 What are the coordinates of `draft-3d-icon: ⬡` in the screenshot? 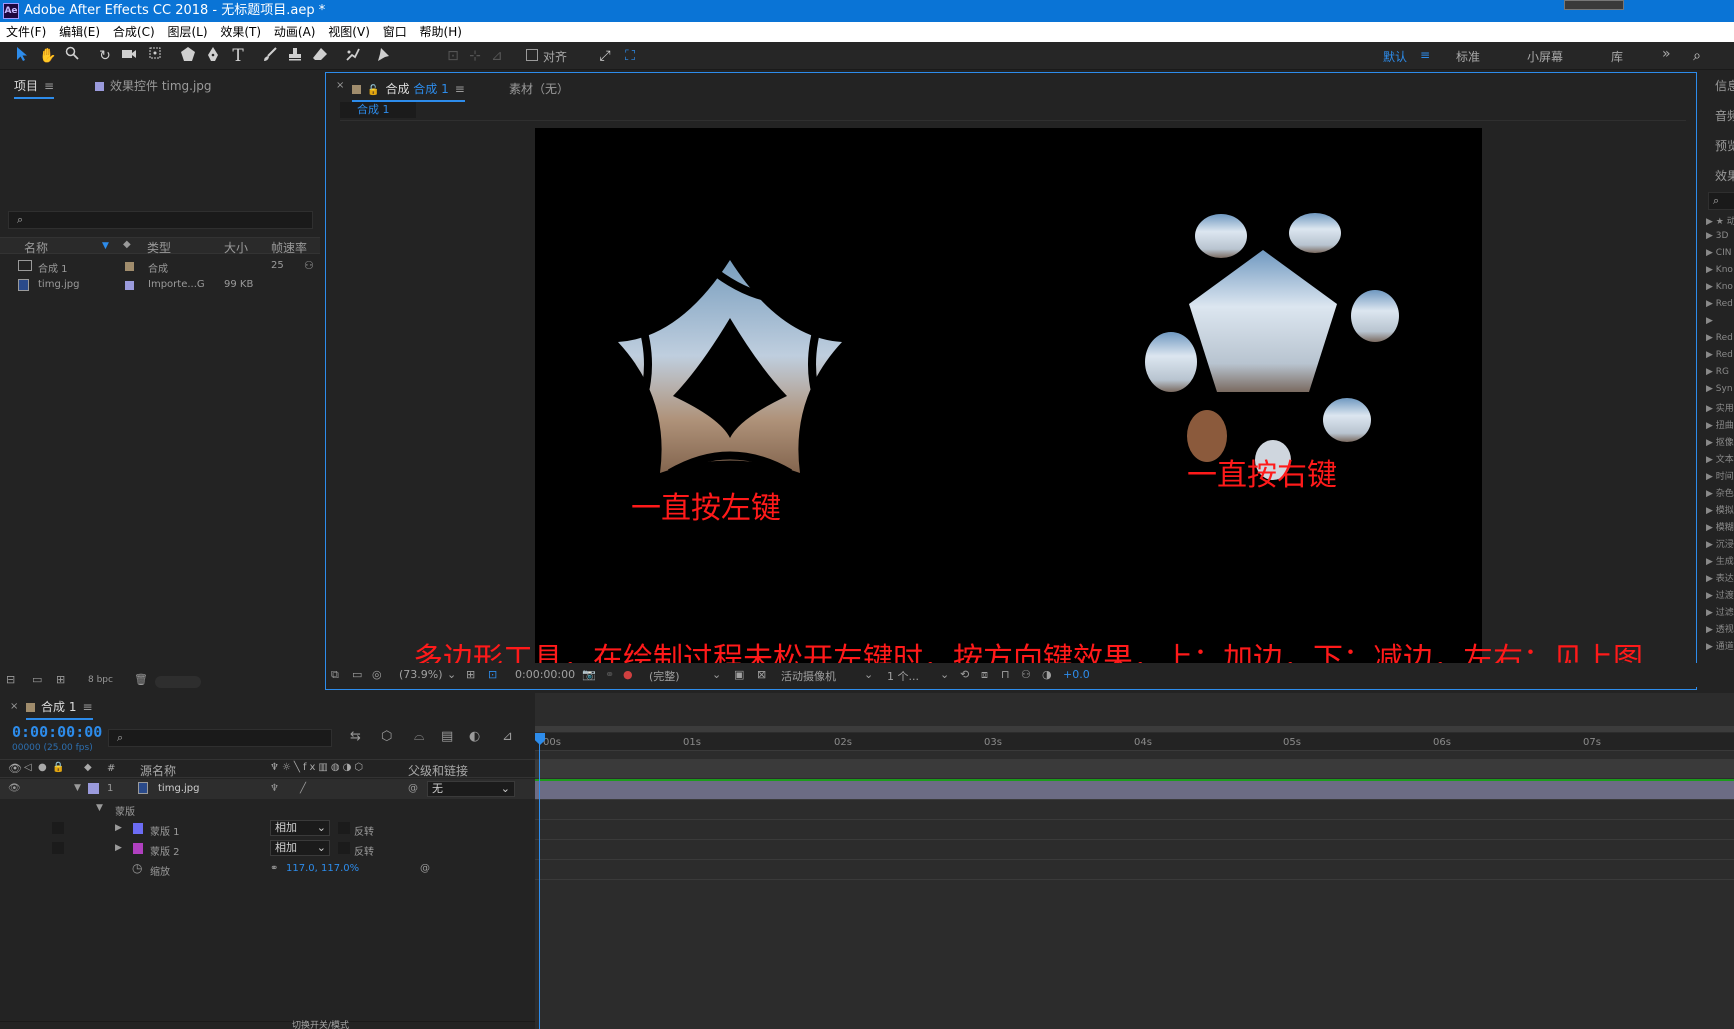 It's located at (386, 736).